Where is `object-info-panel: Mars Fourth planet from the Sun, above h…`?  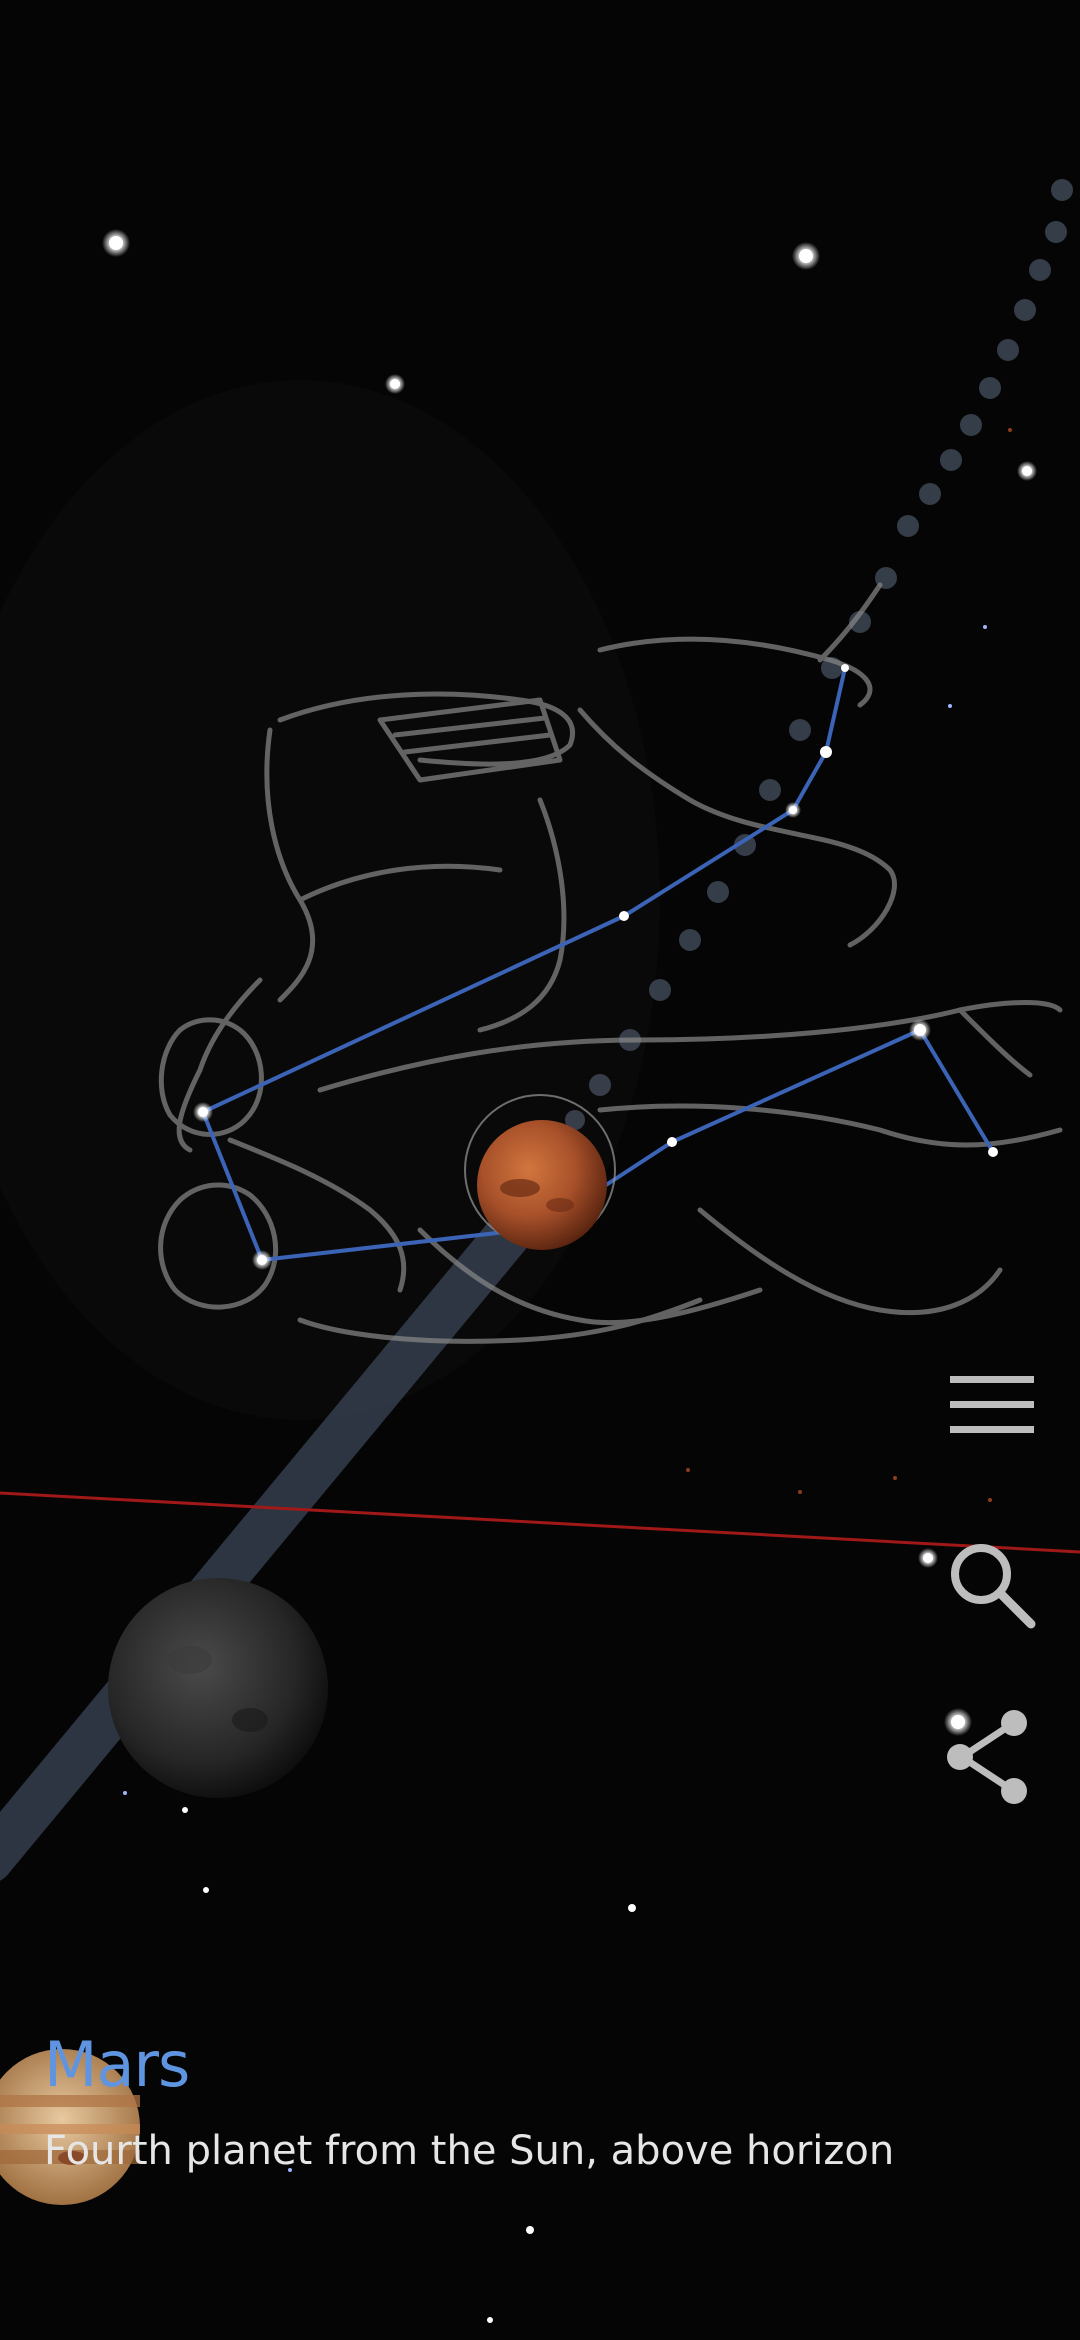
object-info-panel: Mars Fourth planet from the Sun, above h… is located at coordinates (540, 2100).